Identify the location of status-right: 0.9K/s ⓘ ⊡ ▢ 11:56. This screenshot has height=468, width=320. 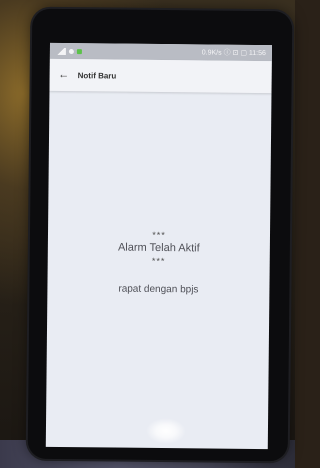
(234, 52).